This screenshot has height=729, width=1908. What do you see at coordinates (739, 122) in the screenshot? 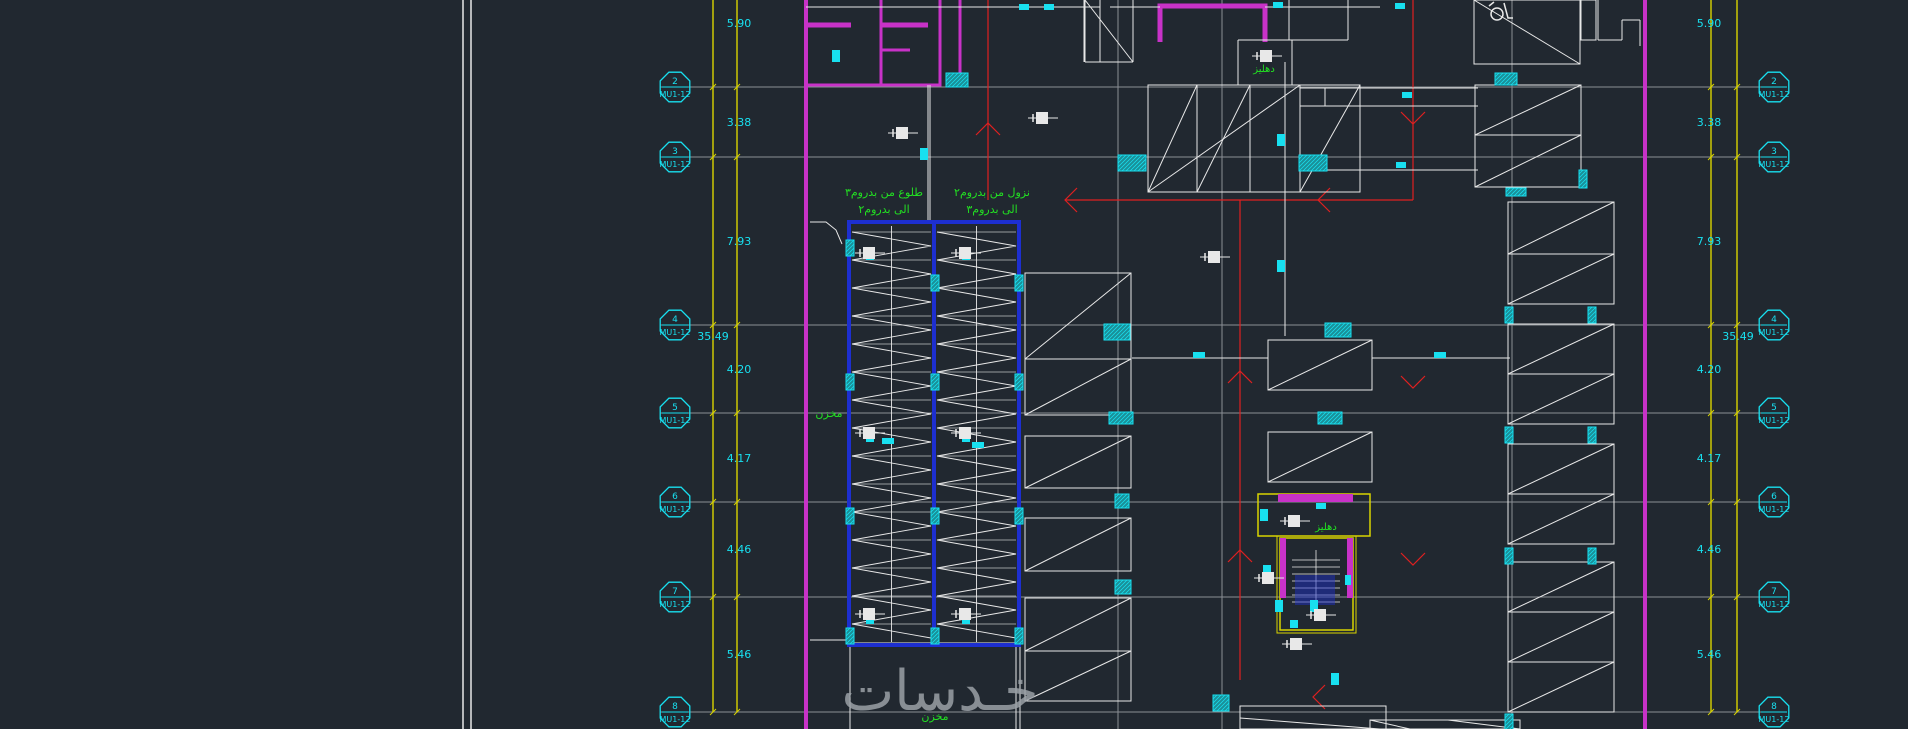
I see `dimension-value-left: 3.38` at bounding box center [739, 122].